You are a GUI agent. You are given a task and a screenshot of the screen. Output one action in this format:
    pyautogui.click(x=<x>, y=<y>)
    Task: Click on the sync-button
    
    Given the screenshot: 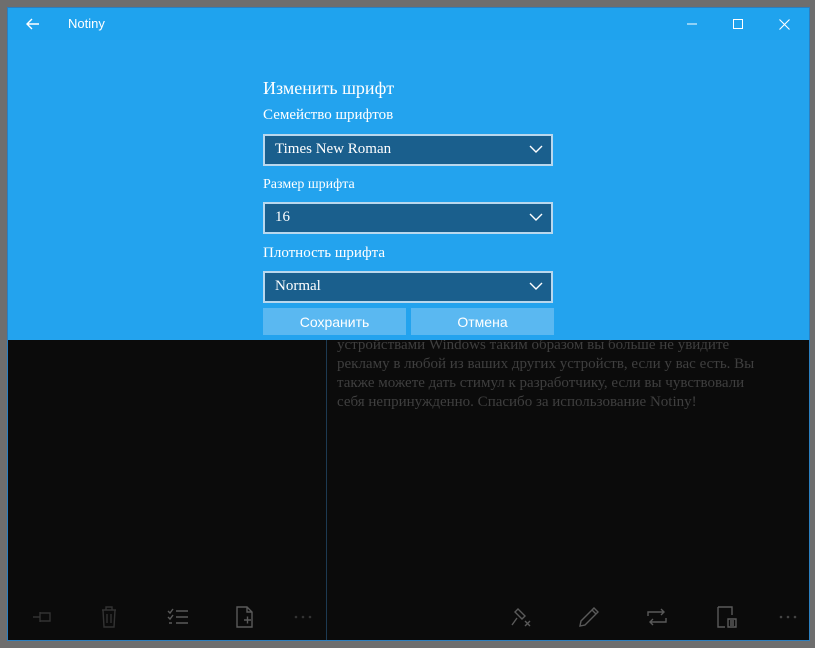 What is the action you would take?
    pyautogui.click(x=657, y=617)
    